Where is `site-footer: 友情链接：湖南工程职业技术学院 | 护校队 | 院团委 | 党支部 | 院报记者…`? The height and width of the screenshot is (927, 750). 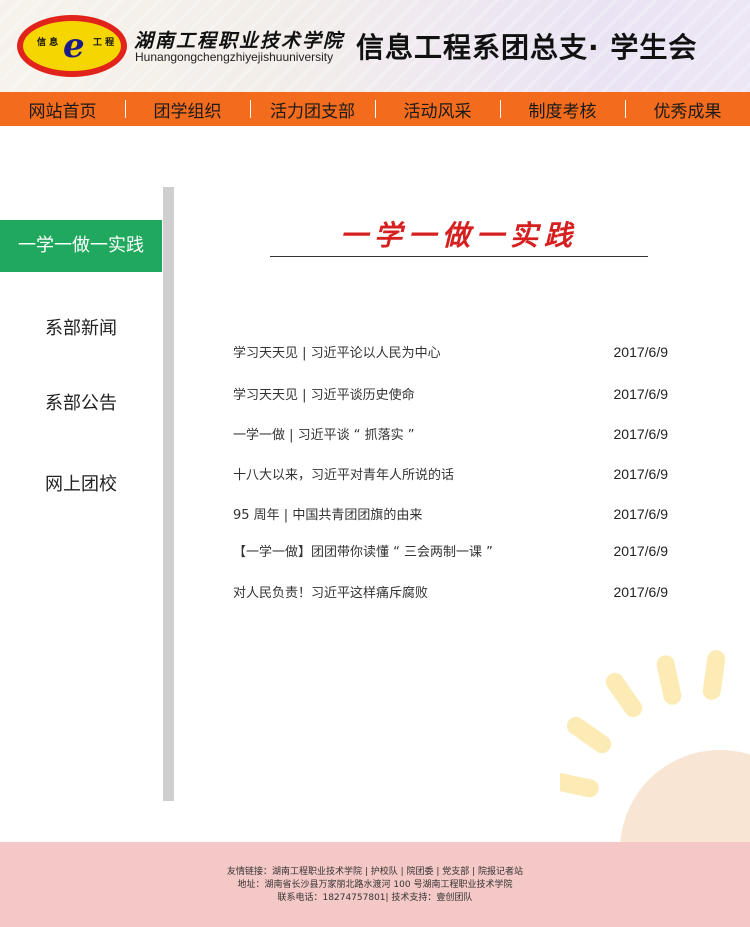
site-footer: 友情链接：湖南工程职业技术学院 | 护校队 | 院团委 | 党支部 | 院报记者… is located at coordinates (375, 884).